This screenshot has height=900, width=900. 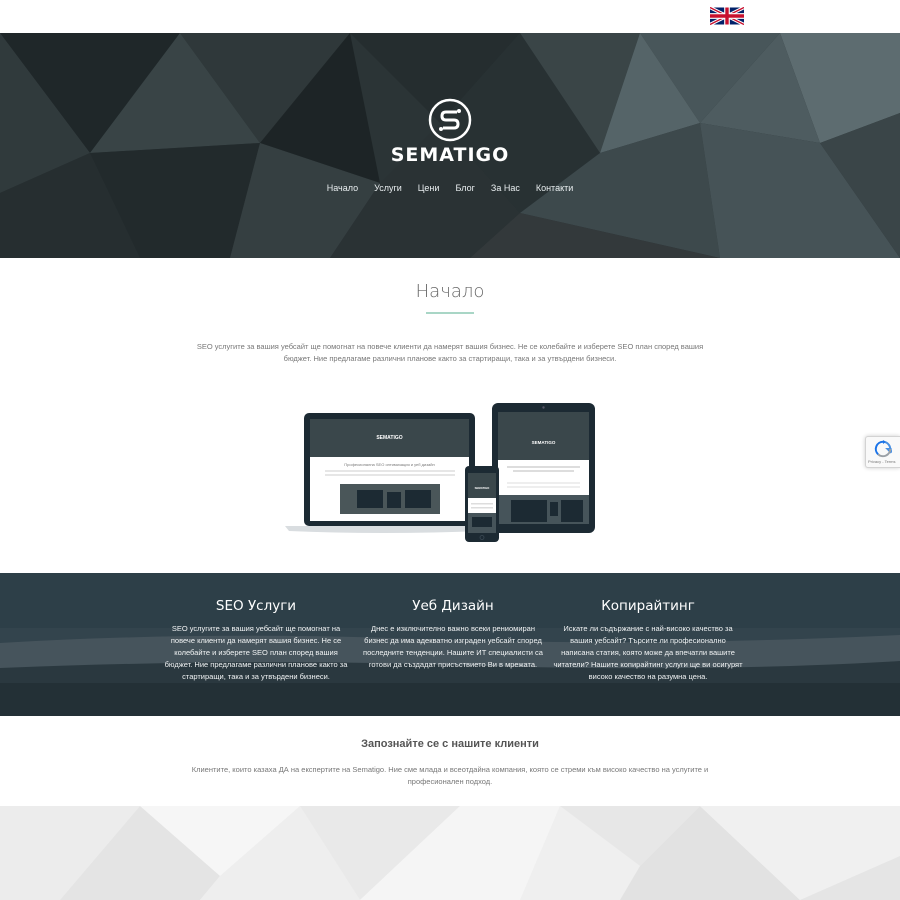 What do you see at coordinates (389, 438) in the screenshot?
I see `laptop-logo-text: SEMATIGO` at bounding box center [389, 438].